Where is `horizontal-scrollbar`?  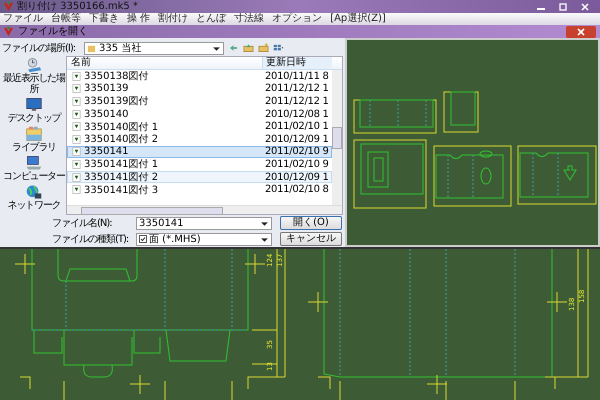 horizontal-scrollbar is located at coordinates (204, 209).